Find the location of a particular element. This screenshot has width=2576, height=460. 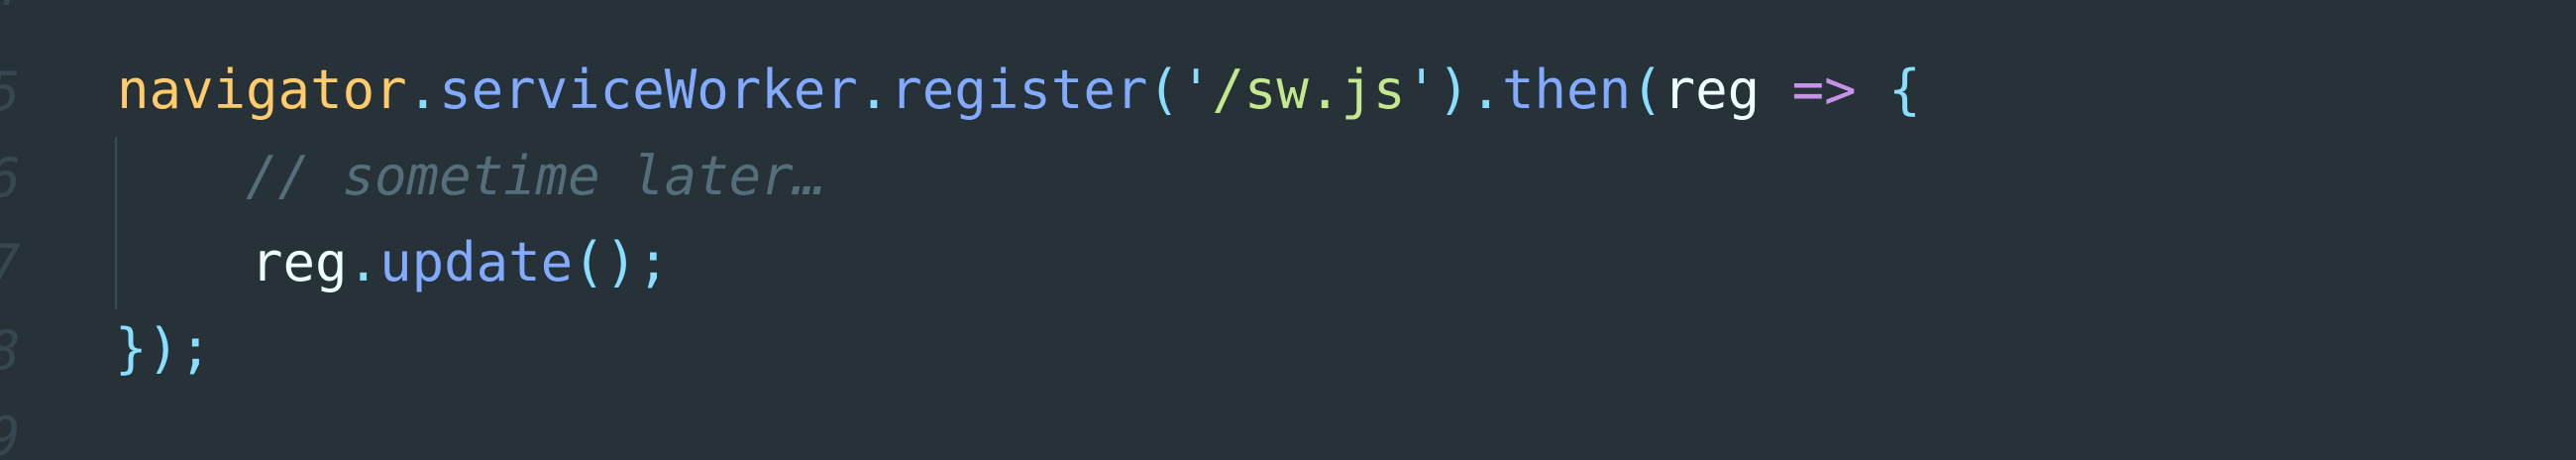

indent-guide is located at coordinates (116, 223).